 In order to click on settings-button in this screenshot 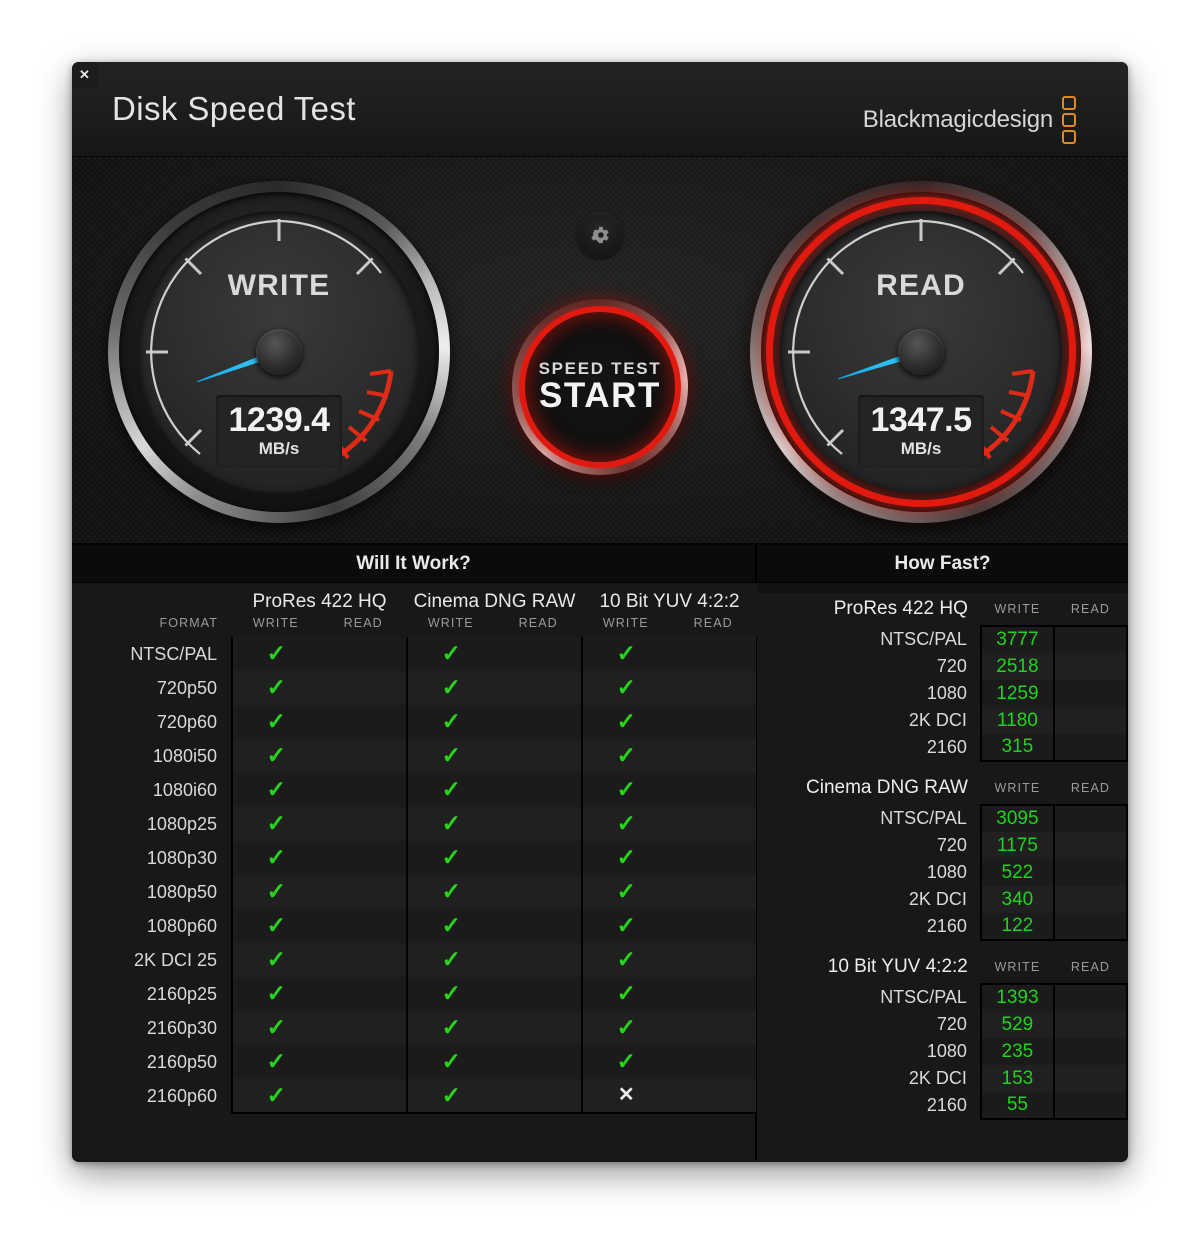, I will do `click(600, 235)`.